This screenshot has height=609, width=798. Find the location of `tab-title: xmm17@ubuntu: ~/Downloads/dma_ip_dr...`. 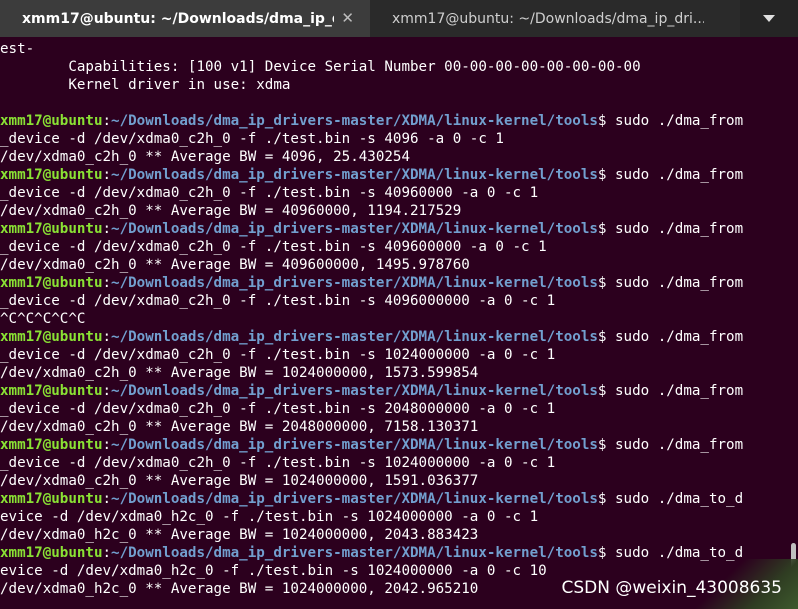

tab-title: xmm17@ubuntu: ~/Downloads/dma_ip_dr... is located at coordinates (178, 18).